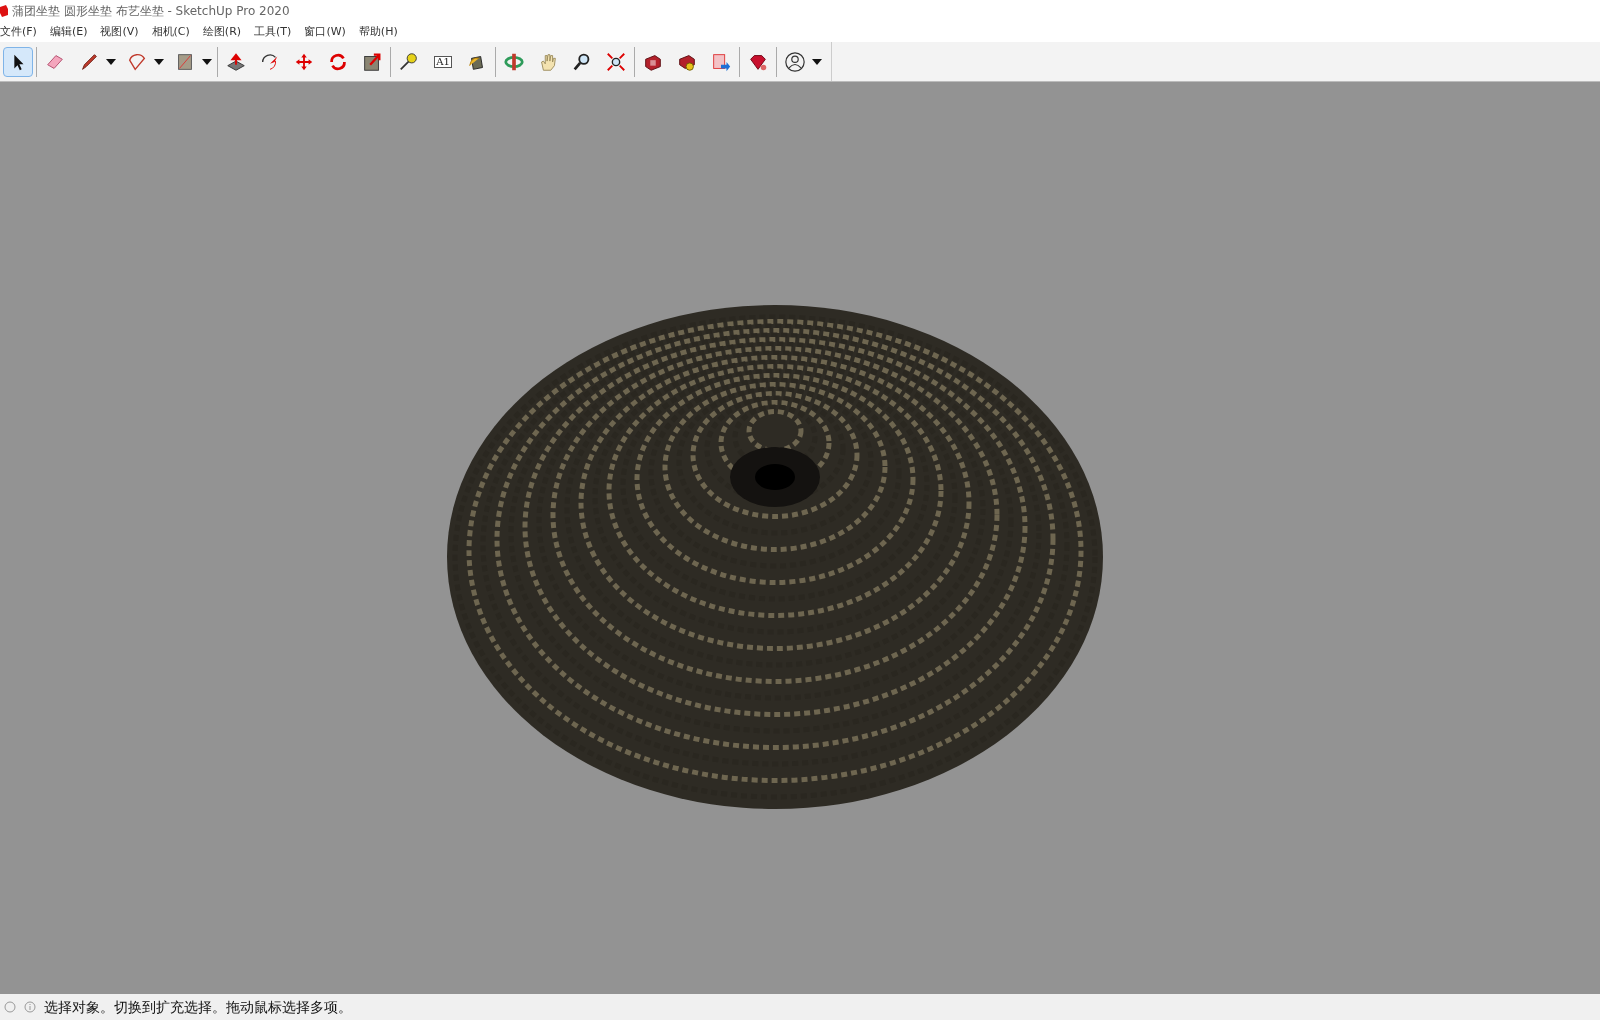 This screenshot has height=1020, width=1600. I want to click on menu-item: 文件(F), so click(18, 32).